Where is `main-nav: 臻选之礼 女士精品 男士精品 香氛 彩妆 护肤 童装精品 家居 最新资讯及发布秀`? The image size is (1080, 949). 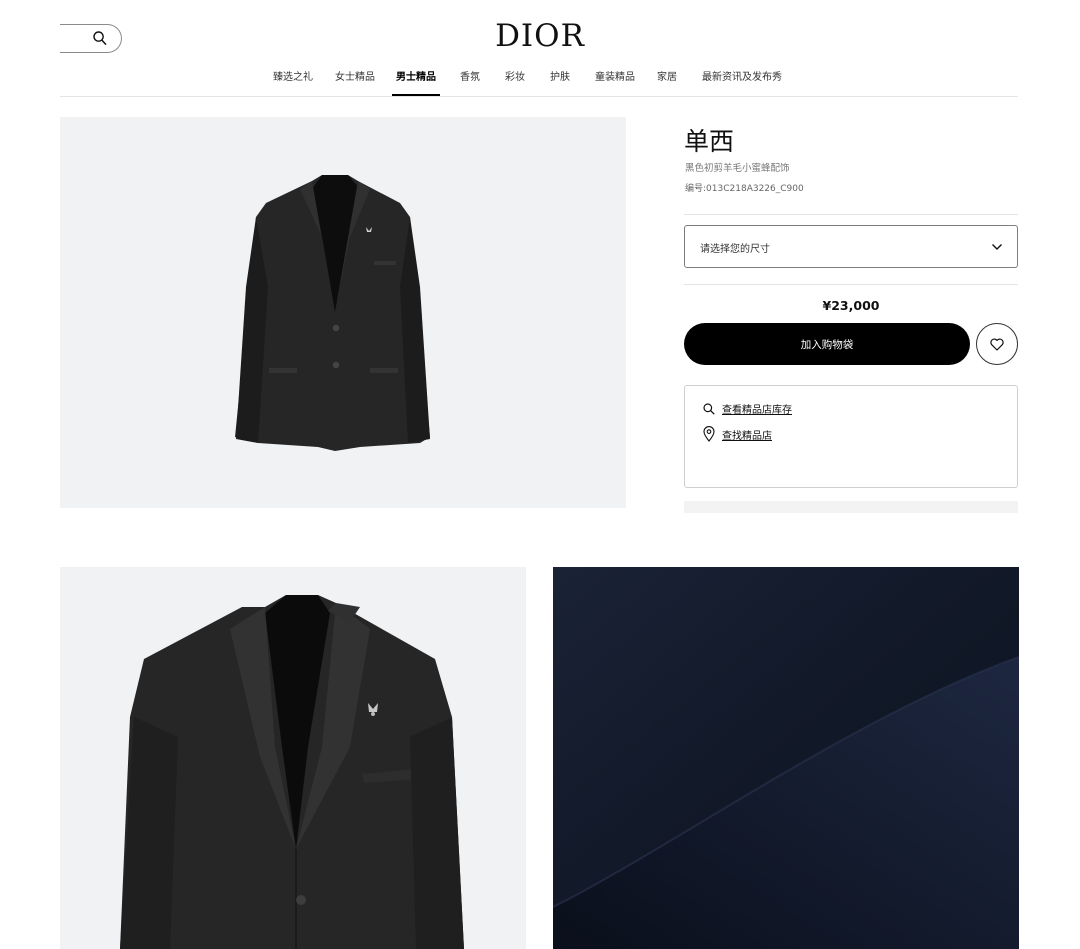
main-nav: 臻选之礼 女士精品 男士精品 香氛 彩妆 护肤 童装精品 家居 最新资讯及发布秀 is located at coordinates (540, 81).